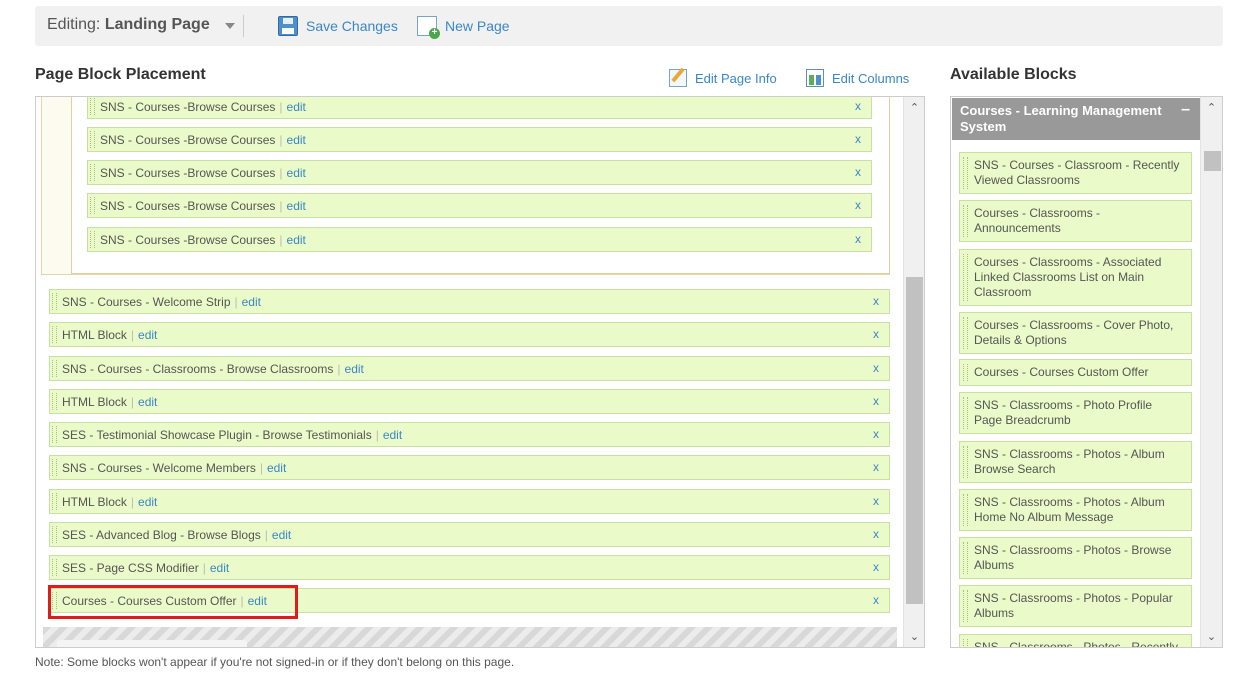  I want to click on new-page-icon, so click(428, 27).